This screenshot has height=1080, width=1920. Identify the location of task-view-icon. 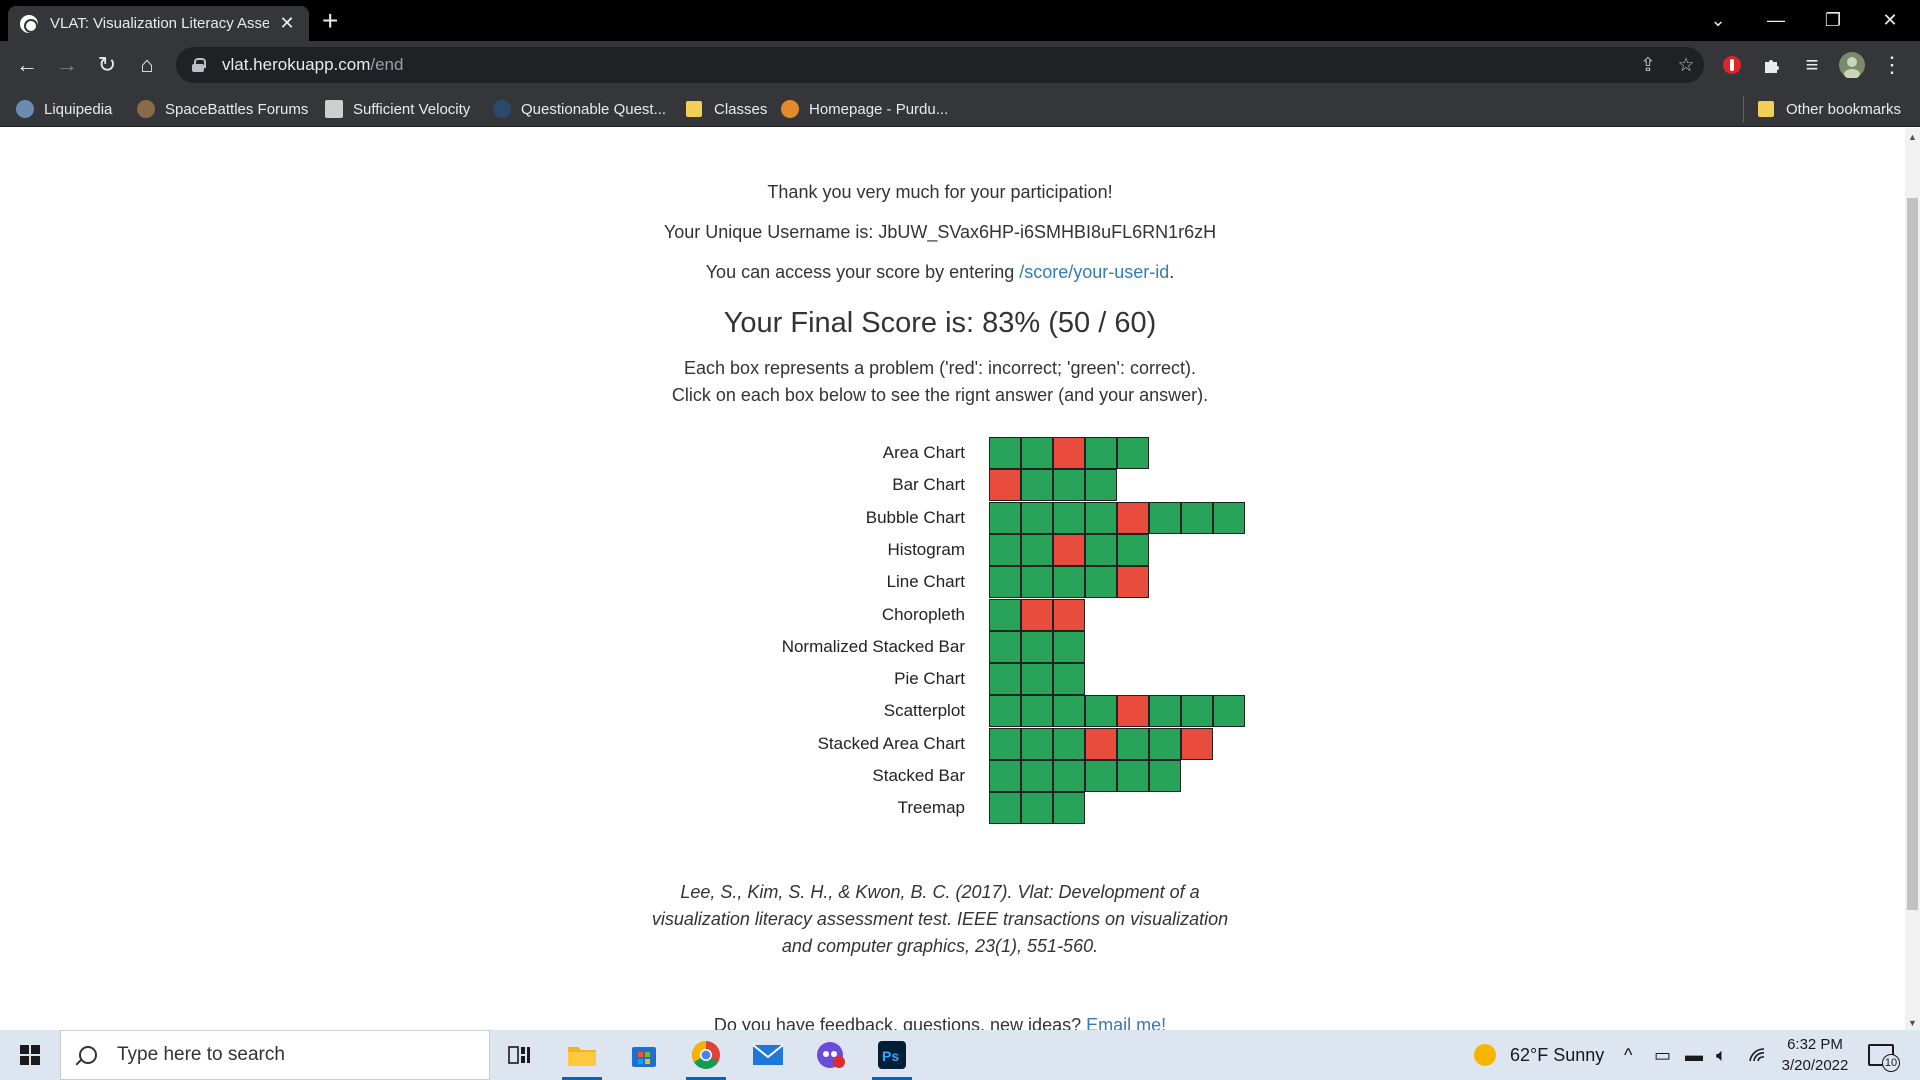
(520, 1055).